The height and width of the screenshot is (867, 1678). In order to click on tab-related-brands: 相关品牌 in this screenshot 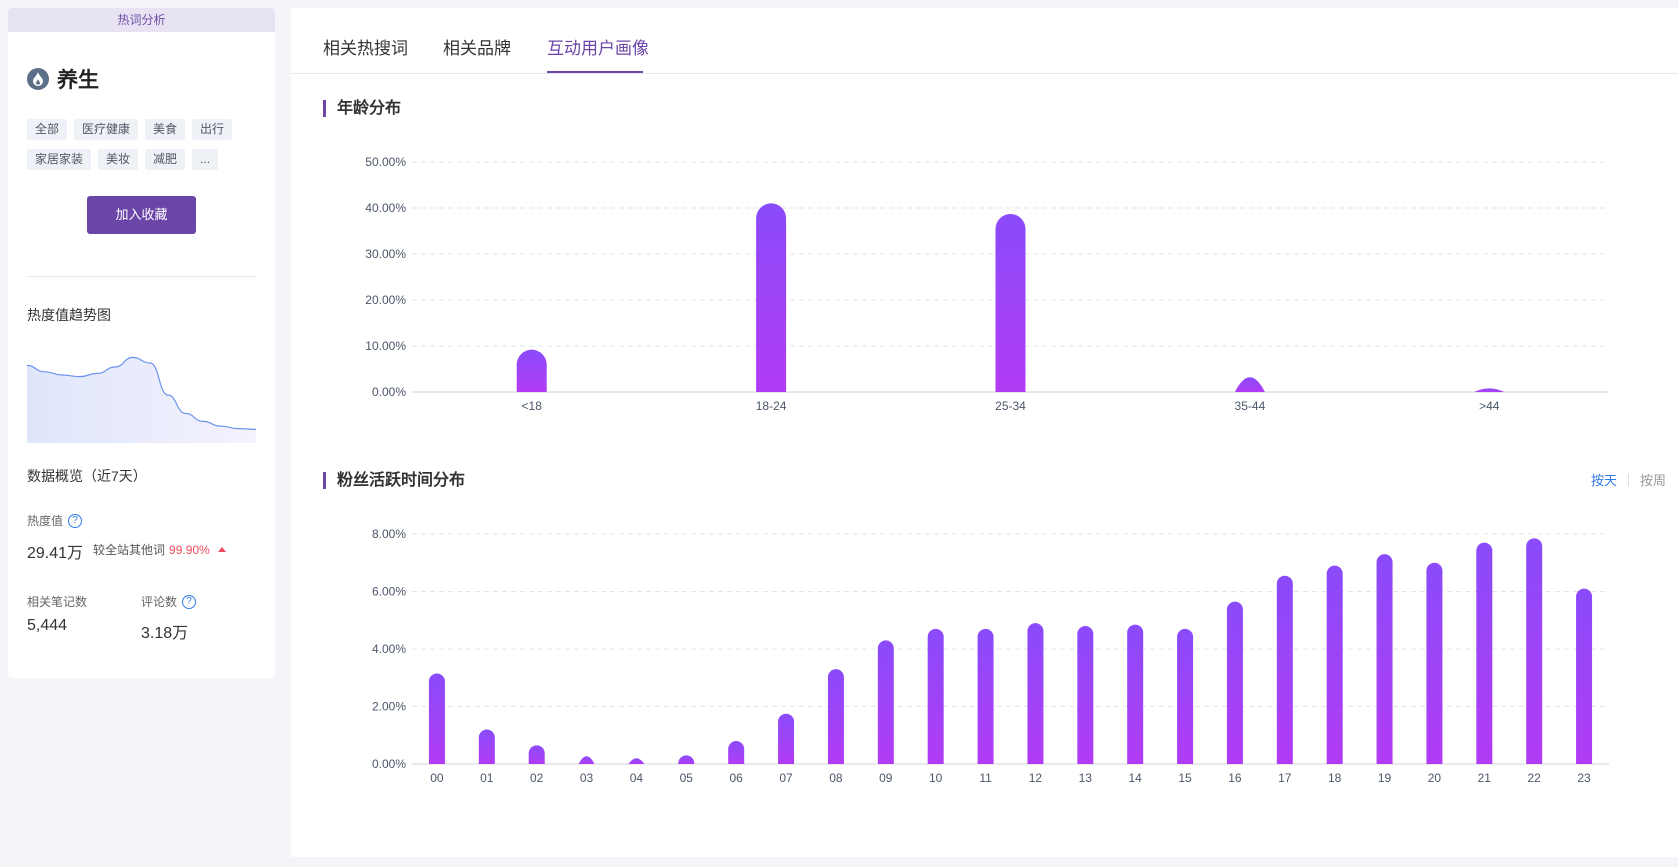, I will do `click(477, 46)`.